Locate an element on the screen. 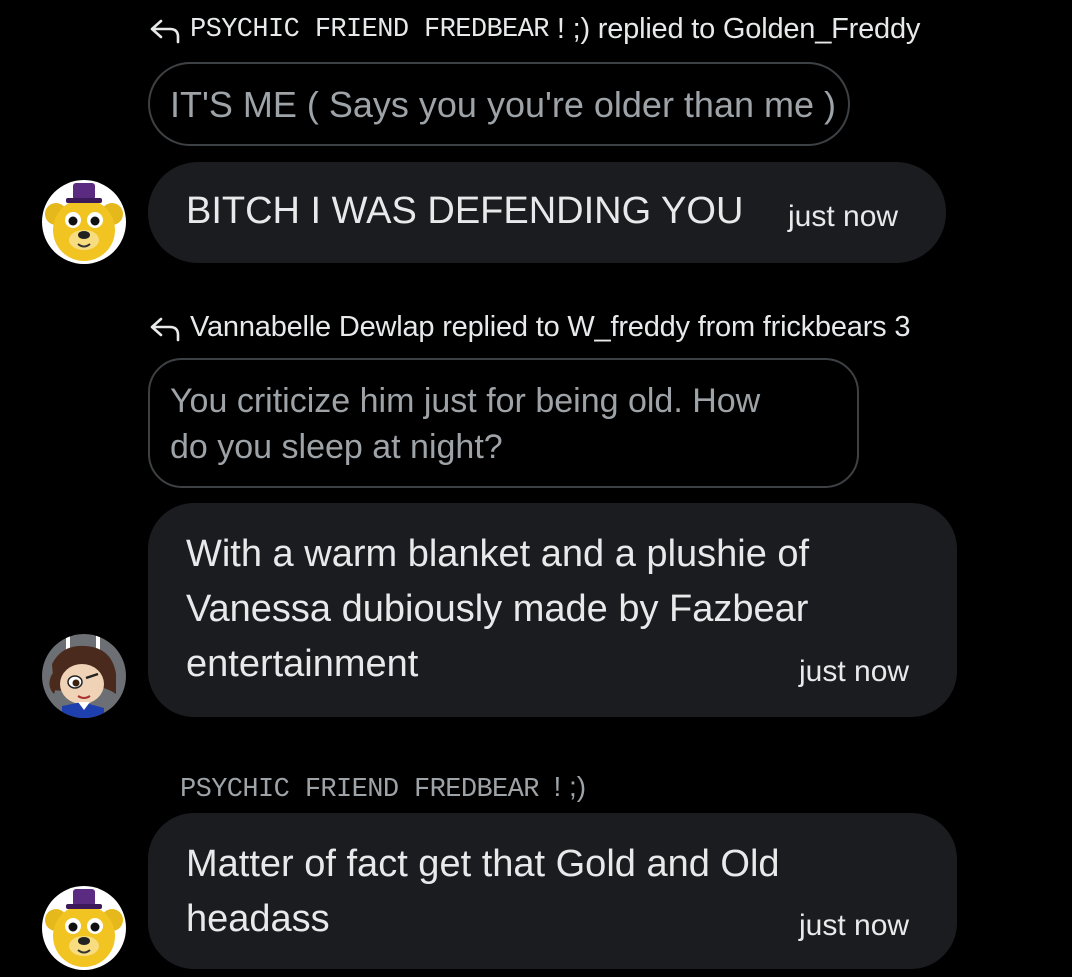 This screenshot has height=977, width=1072. message-line: Matter of fact get that Gold and Old is located at coordinates (483, 864).